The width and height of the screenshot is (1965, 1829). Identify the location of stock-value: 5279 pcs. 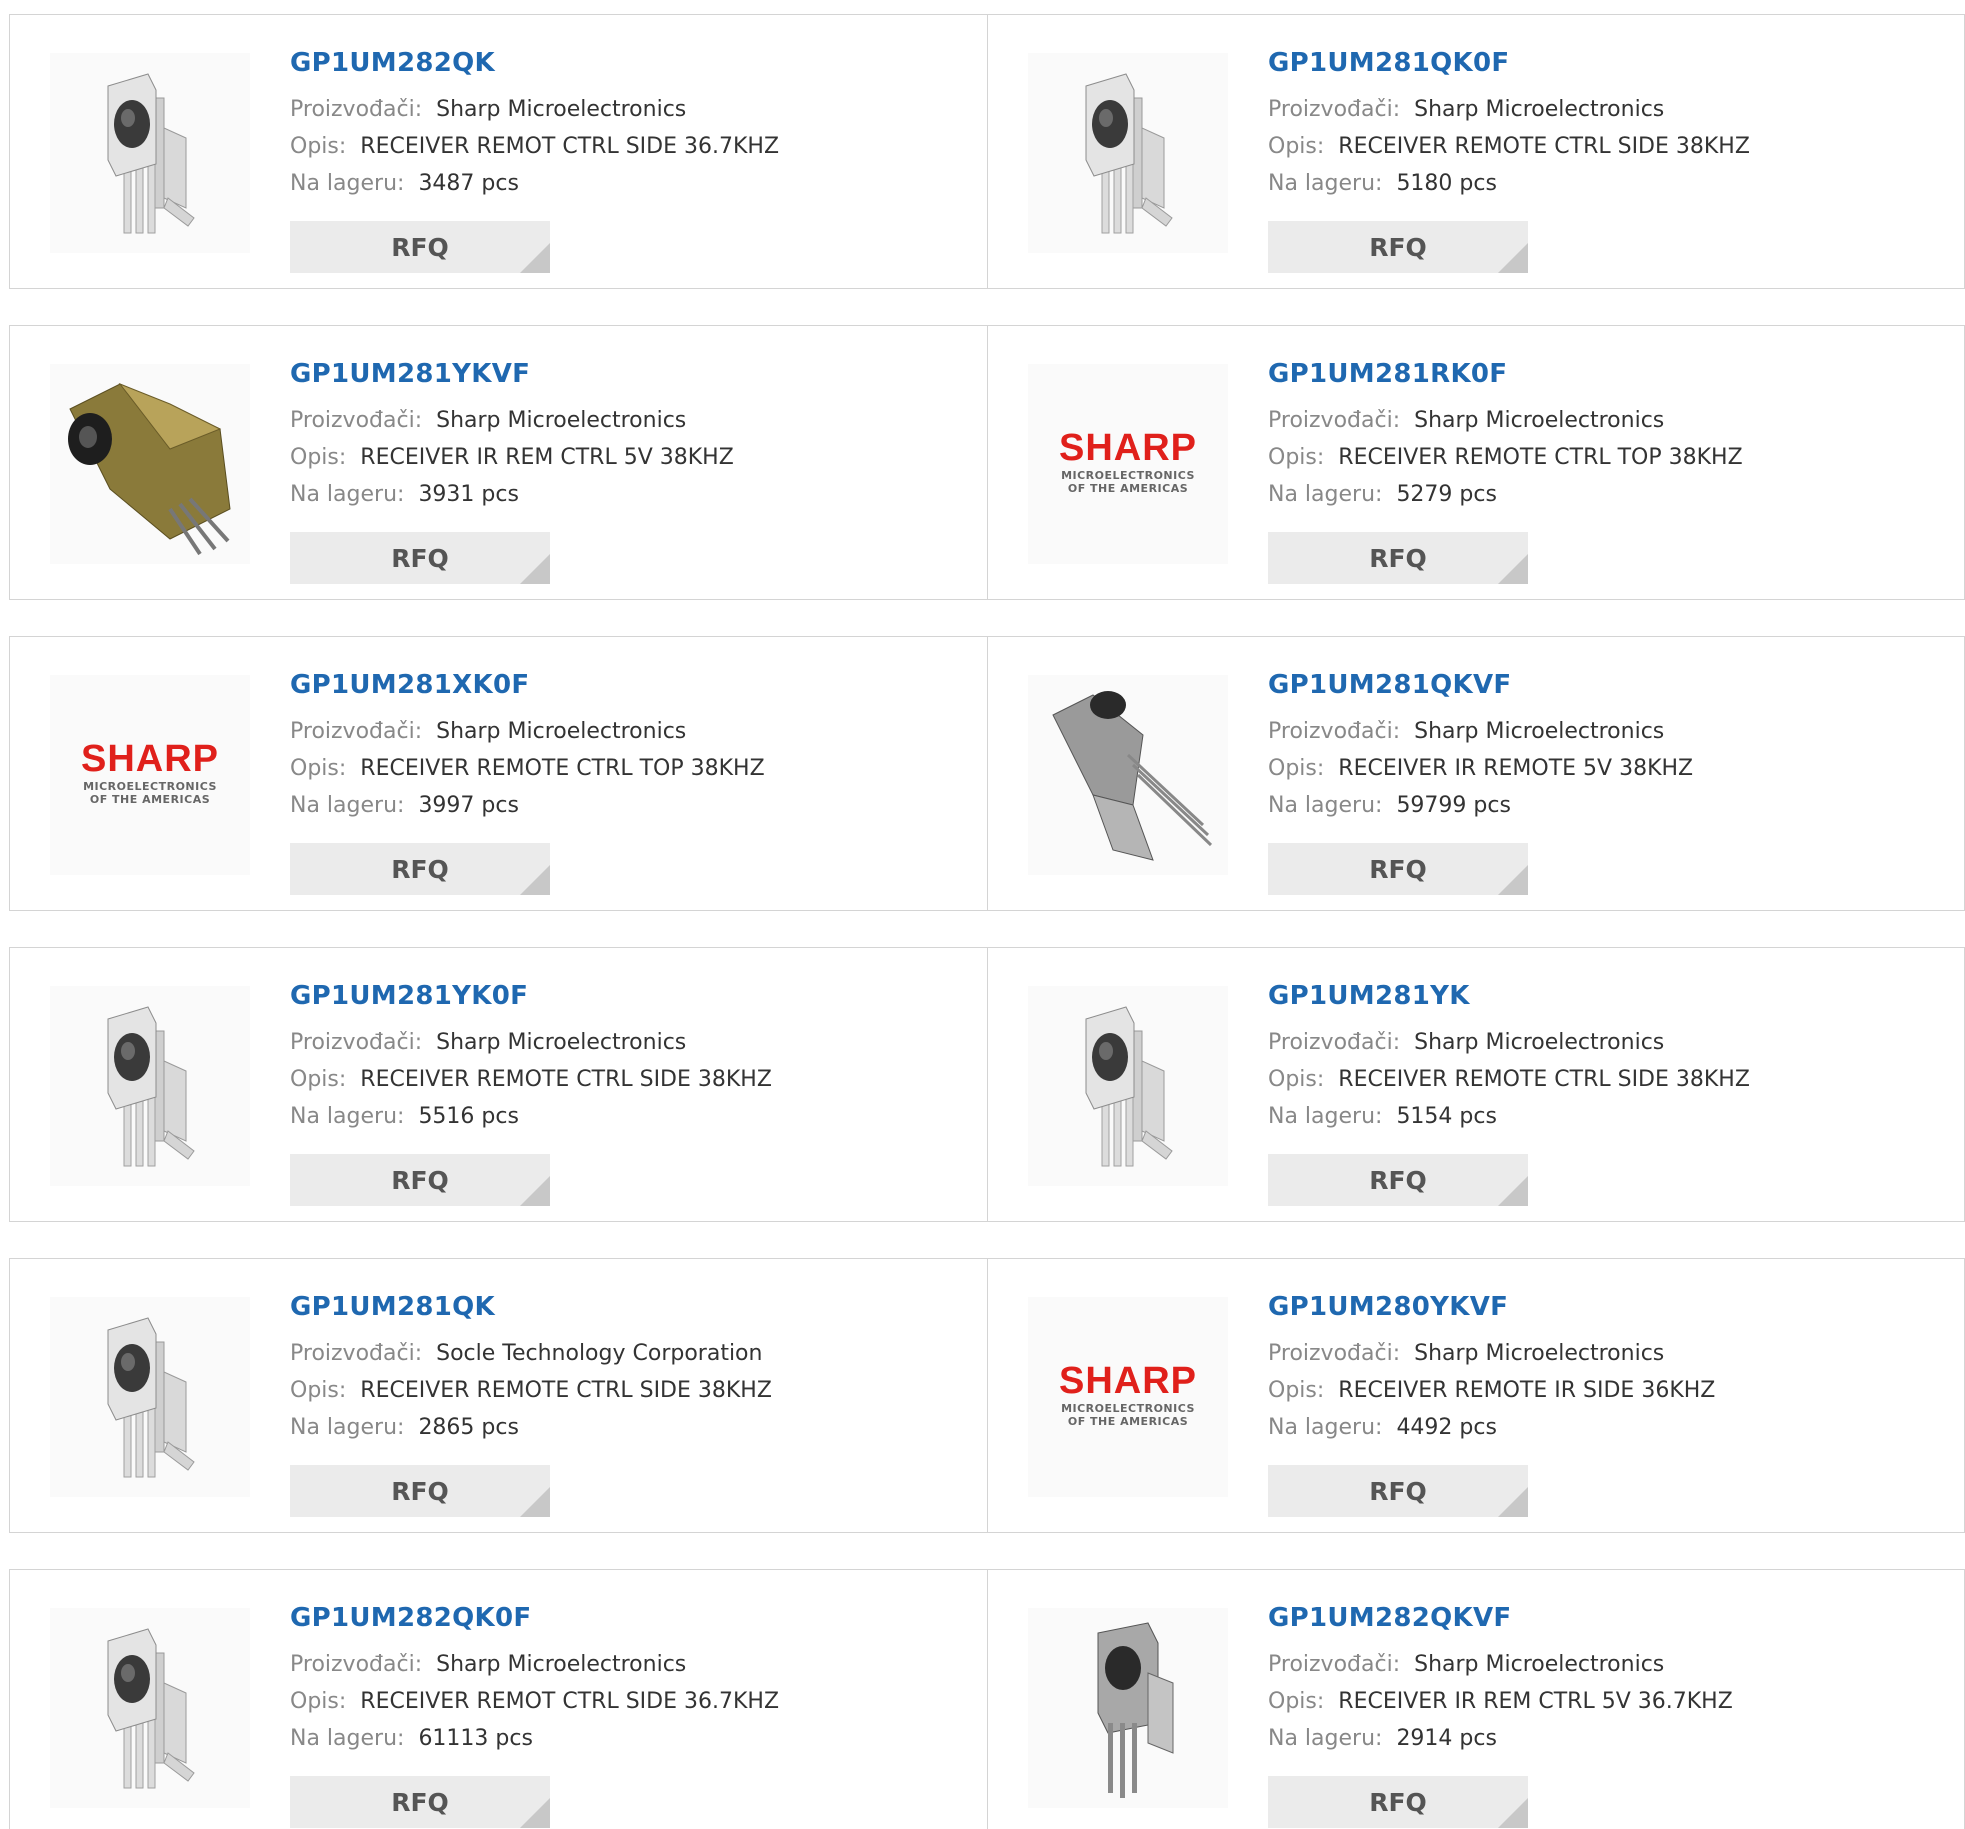
(1446, 494).